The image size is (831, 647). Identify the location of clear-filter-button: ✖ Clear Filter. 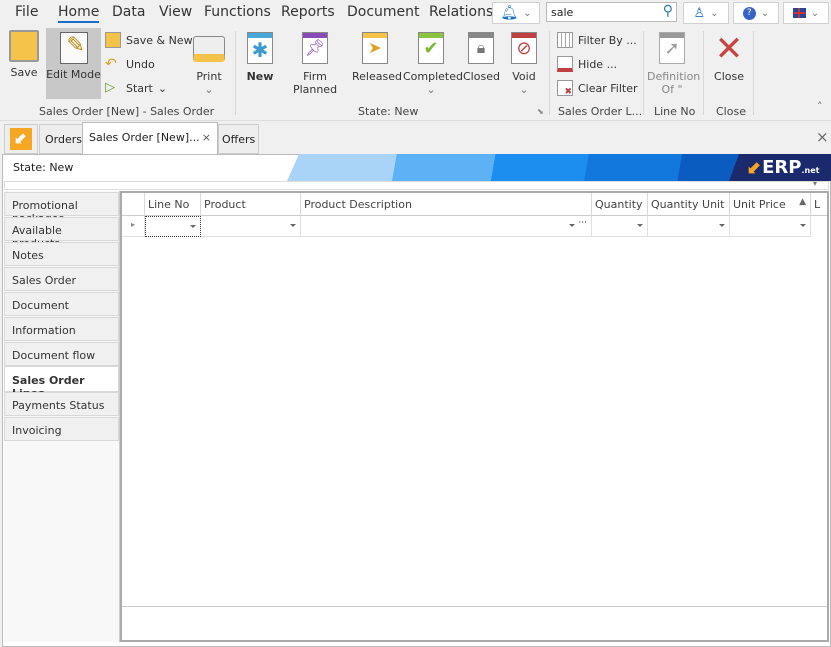
(597, 88).